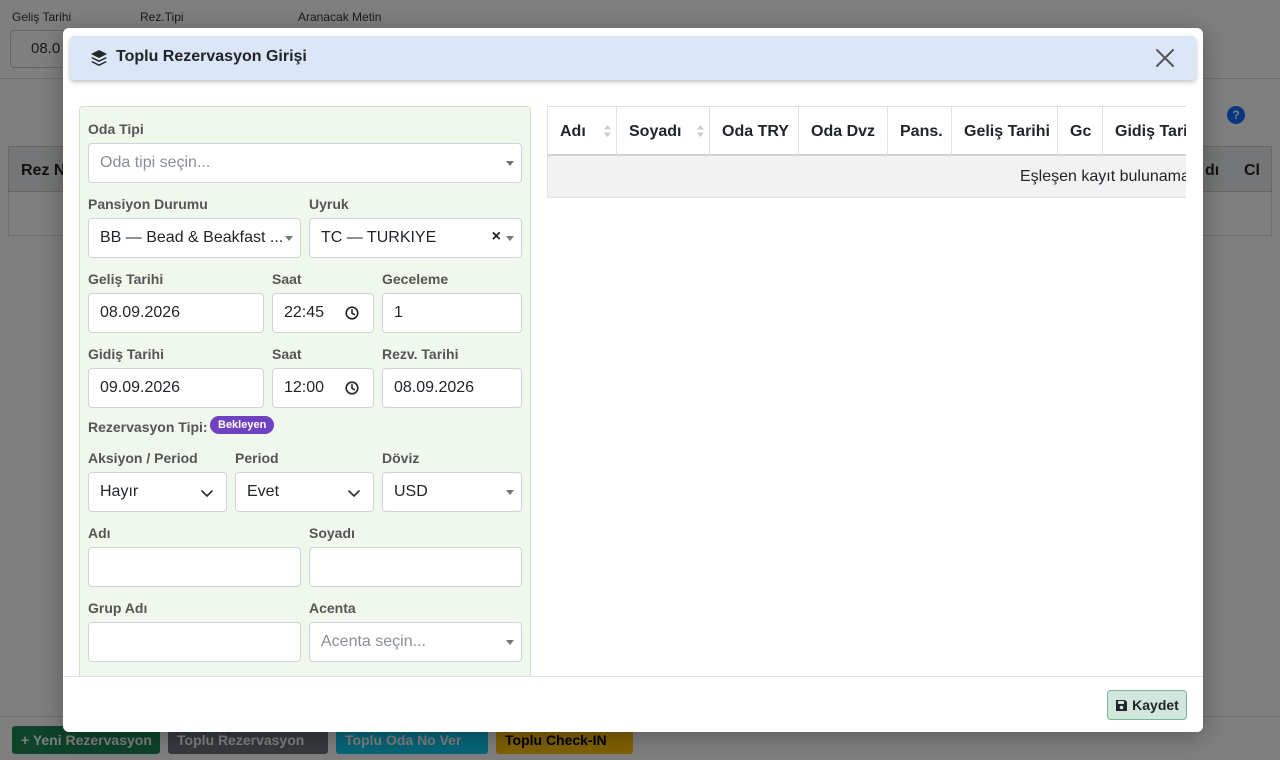  What do you see at coordinates (287, 354) in the screenshot?
I see `departure-time-label: Saat` at bounding box center [287, 354].